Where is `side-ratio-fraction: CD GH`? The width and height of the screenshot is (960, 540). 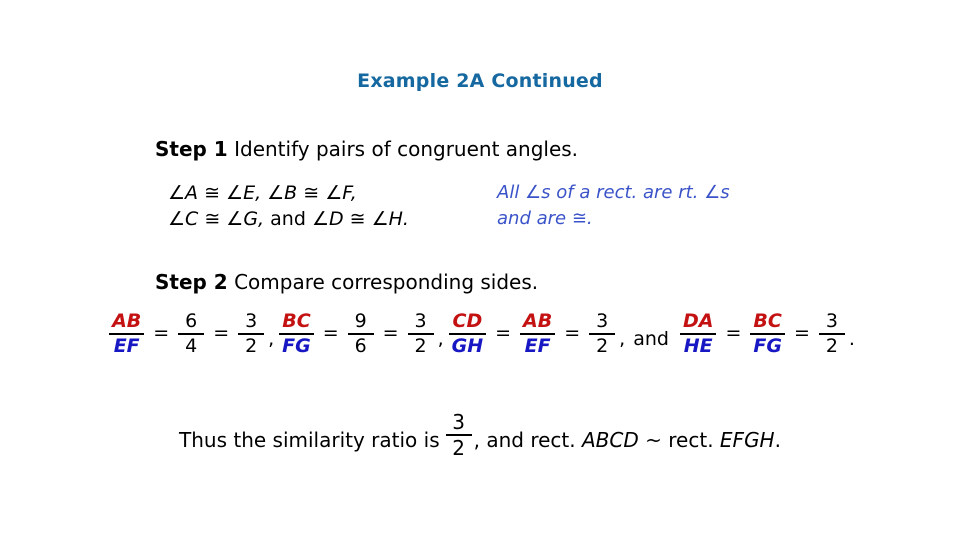
side-ratio-fraction: CD GH is located at coordinates (467, 333).